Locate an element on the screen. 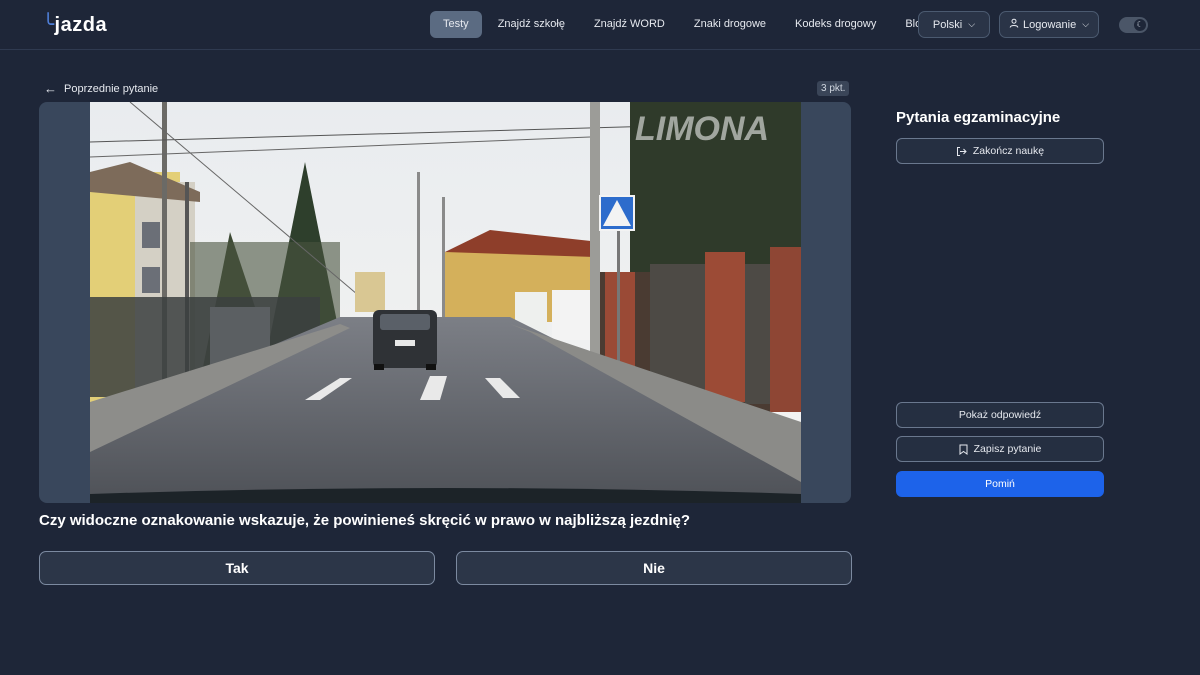 Image resolution: width=1200 pixels, height=675 pixels. skip-label: Pomiń is located at coordinates (1000, 484).